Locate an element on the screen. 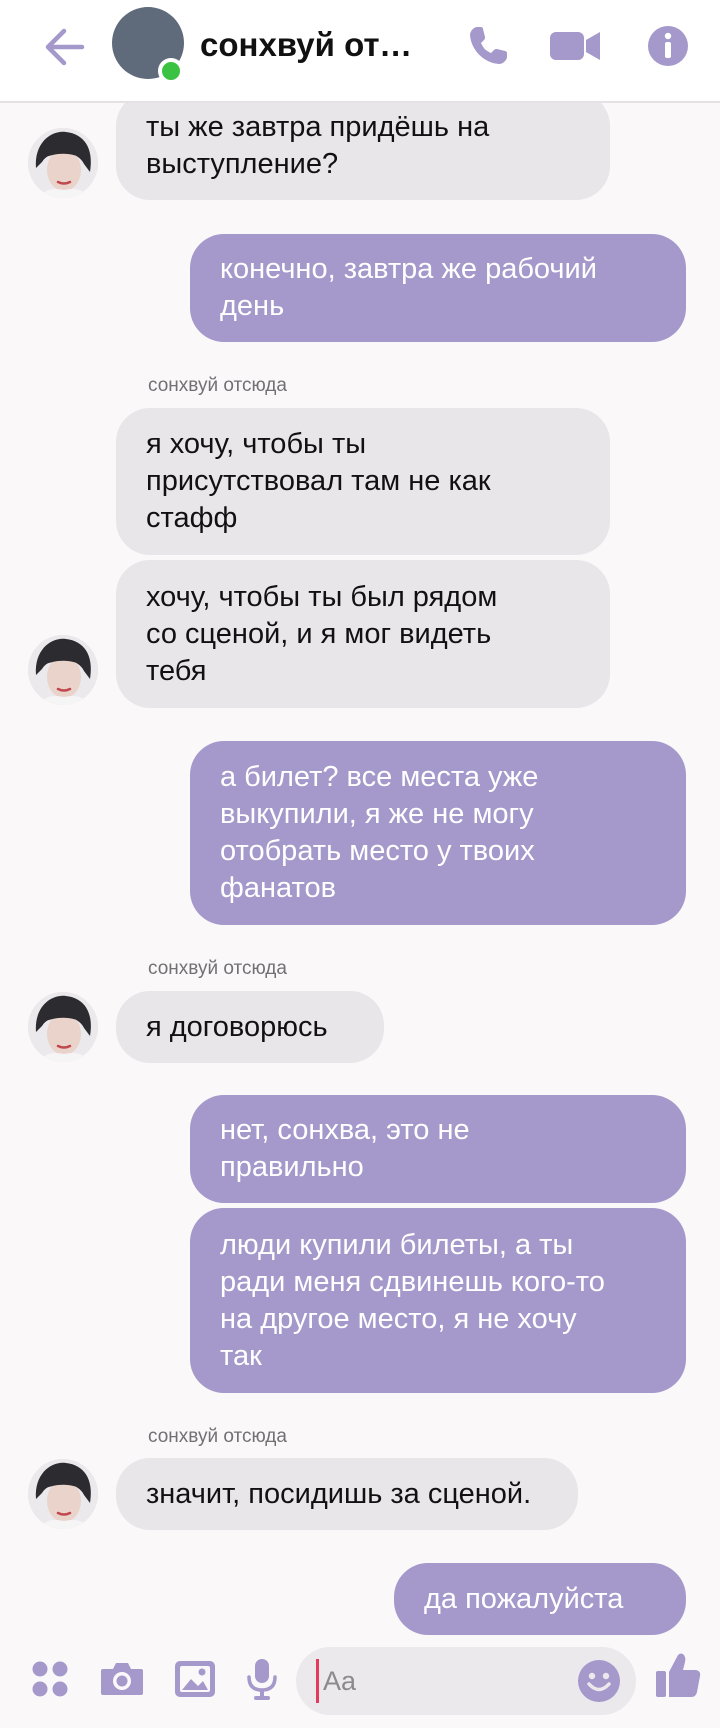 The image size is (720, 1728). thumbs-up-icon is located at coordinates (678, 1675).